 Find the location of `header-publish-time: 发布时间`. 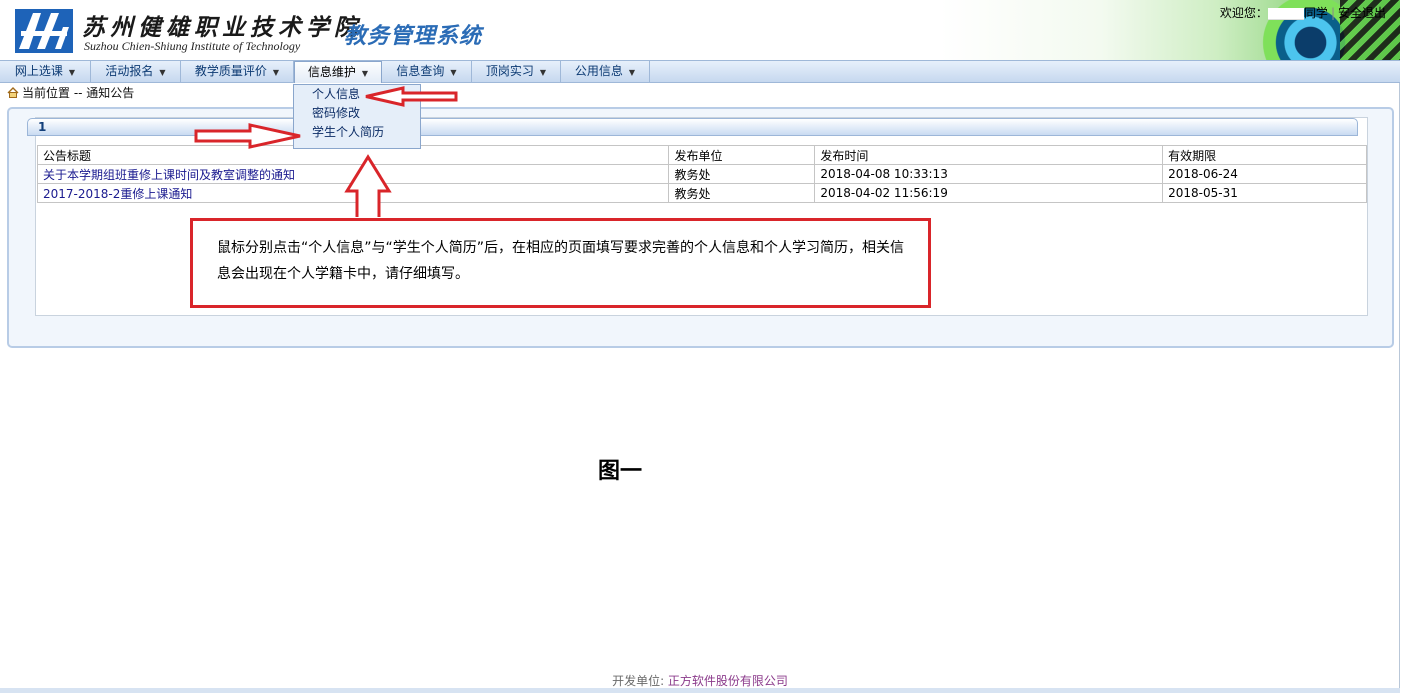

header-publish-time: 发布时间 is located at coordinates (989, 155).